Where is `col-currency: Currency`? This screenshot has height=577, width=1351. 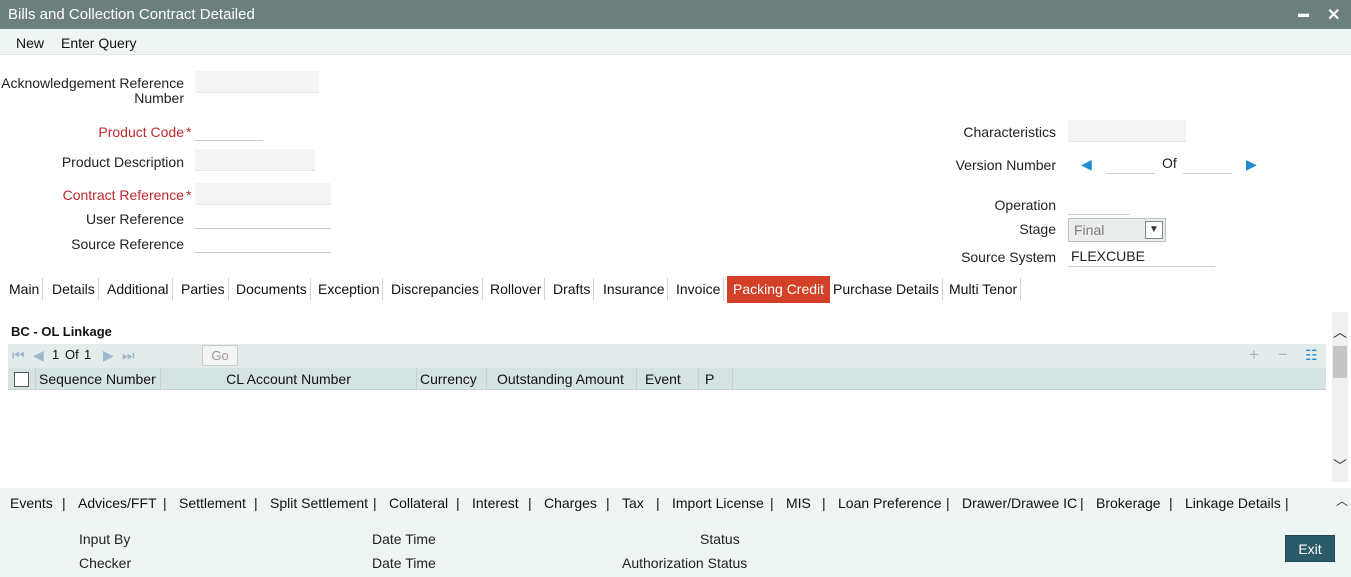 col-currency: Currency is located at coordinates (452, 379).